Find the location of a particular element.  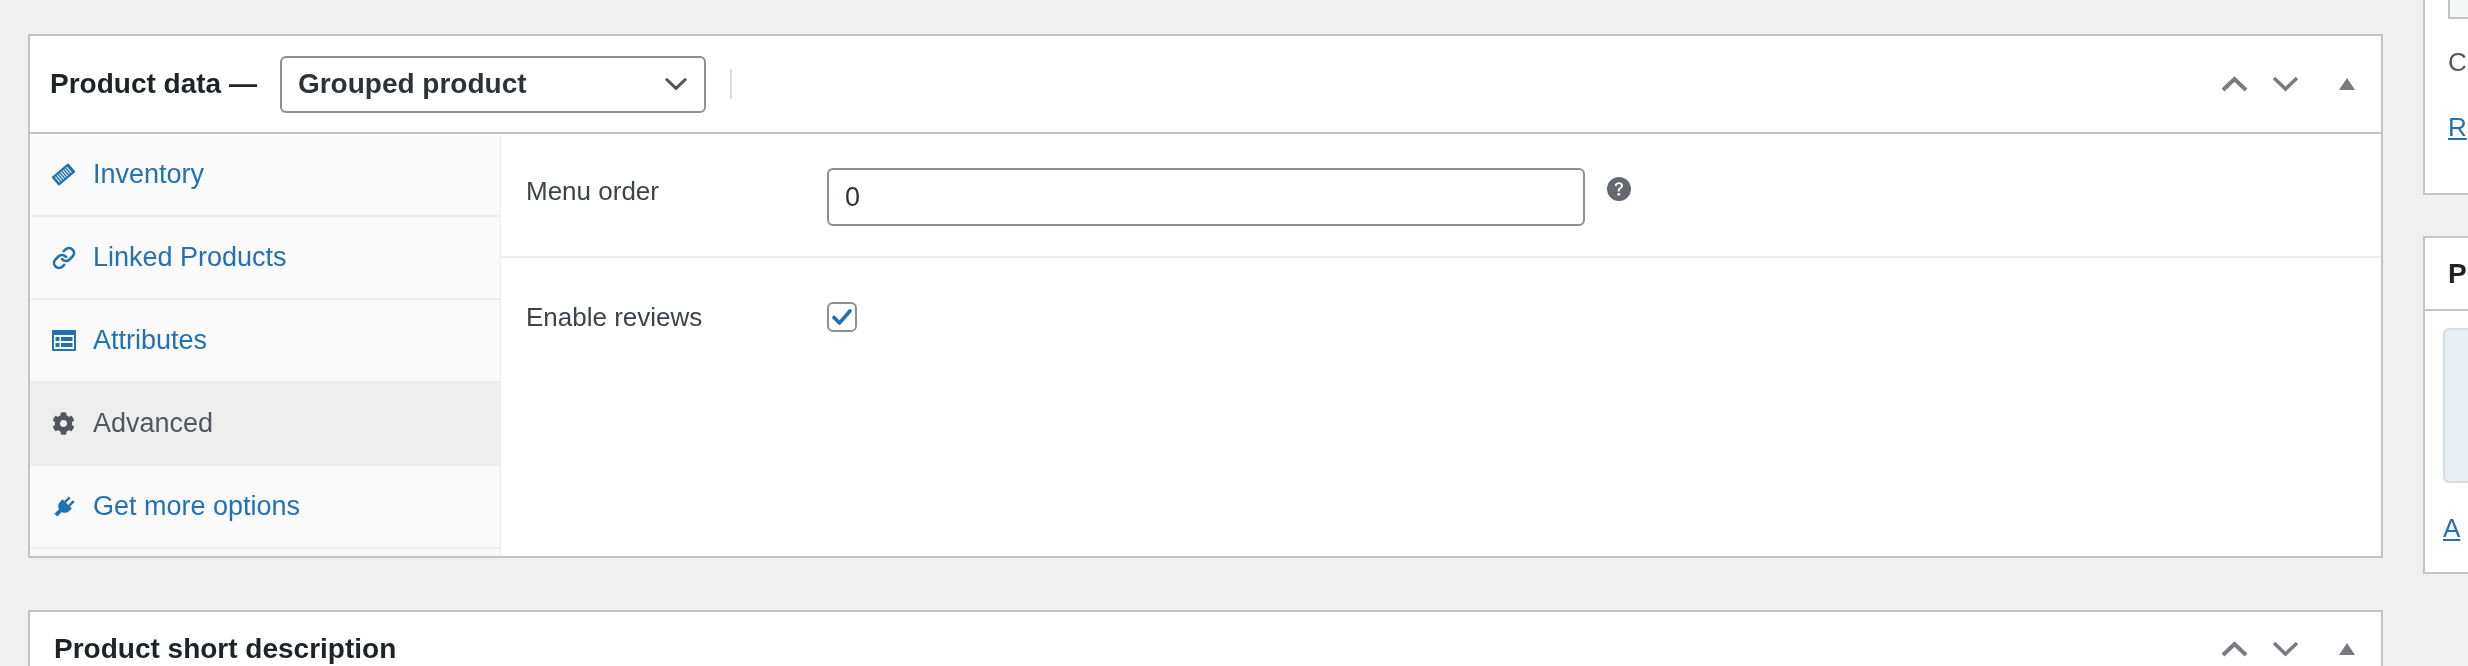

checkbox is located at coordinates (842, 317).